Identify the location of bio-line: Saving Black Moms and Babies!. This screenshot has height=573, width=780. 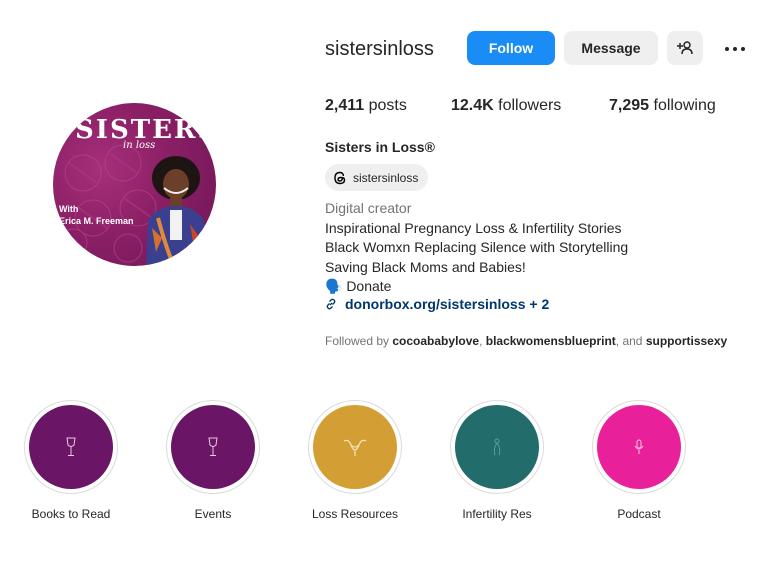
(425, 267).